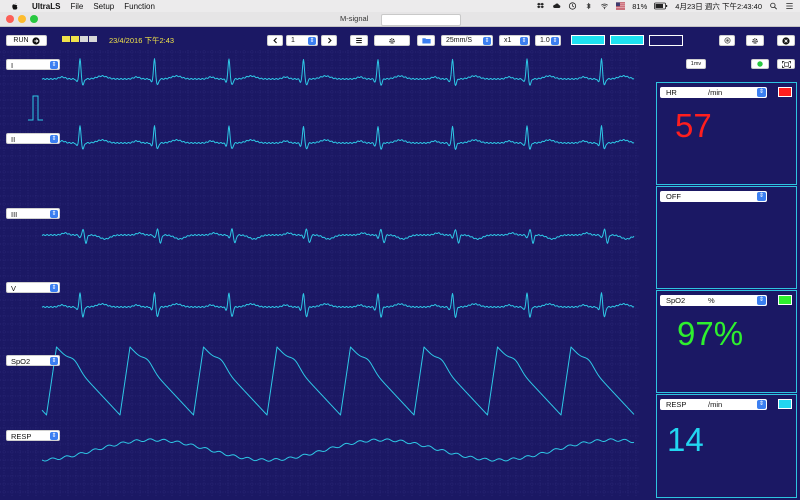 This screenshot has height=500, width=800. Describe the element at coordinates (785, 300) in the screenshot. I see `spo2-color-swatch` at that location.